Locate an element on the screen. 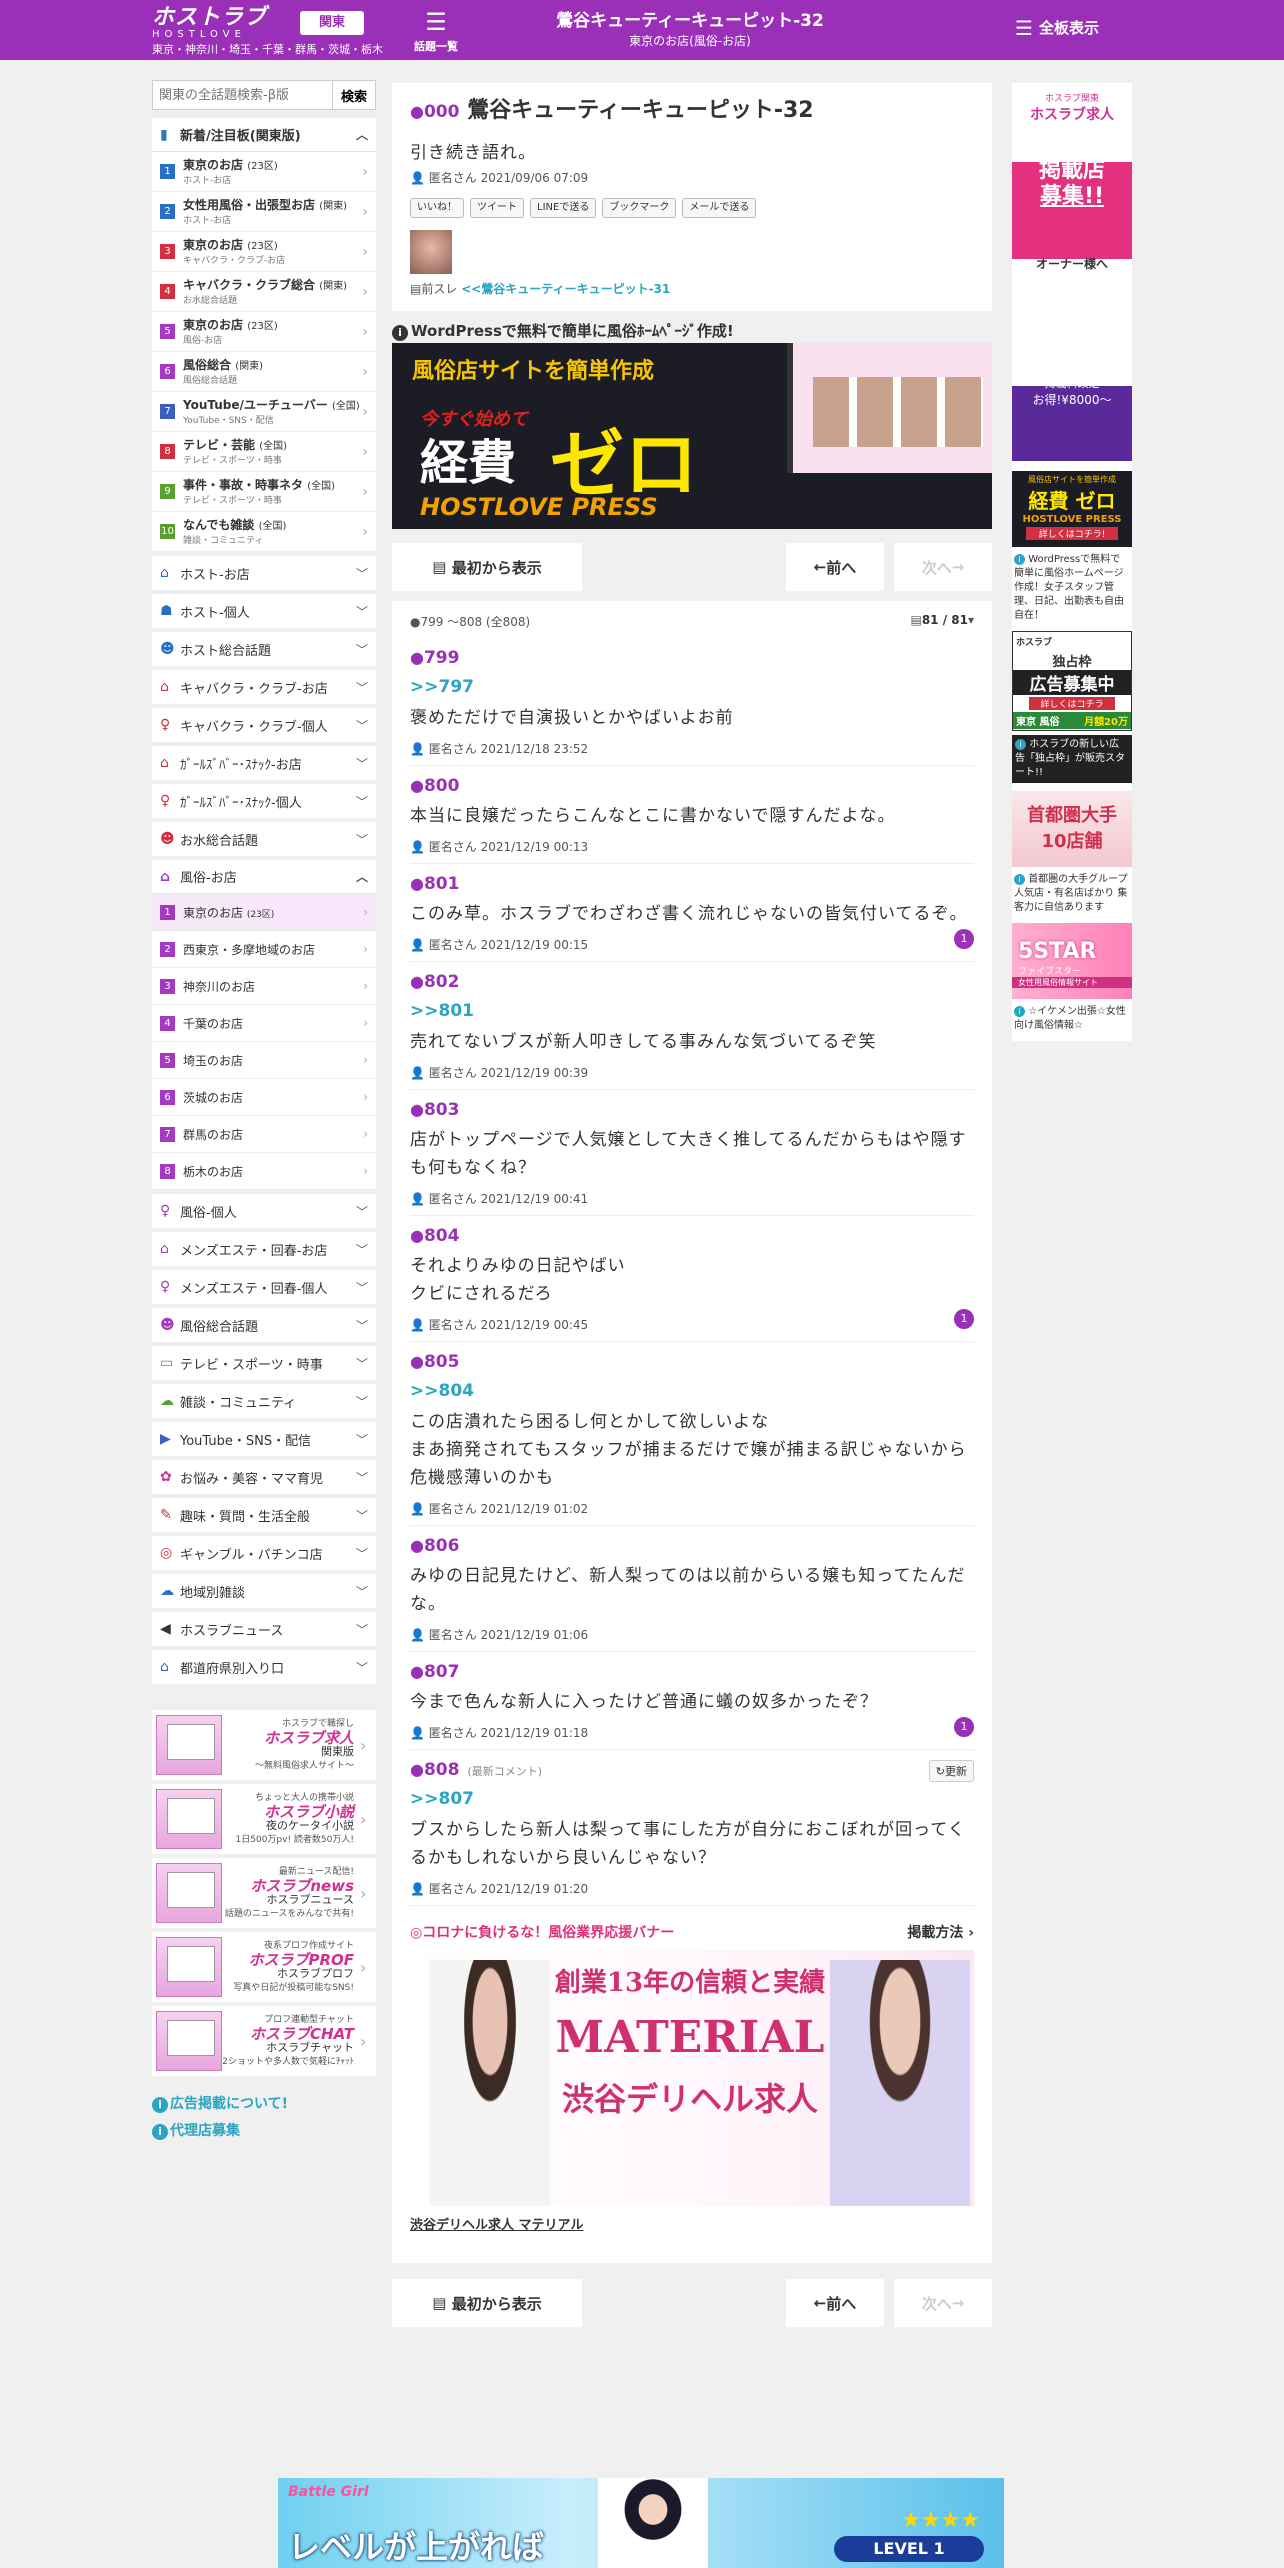  response-number: 808 is located at coordinates (442, 1770).